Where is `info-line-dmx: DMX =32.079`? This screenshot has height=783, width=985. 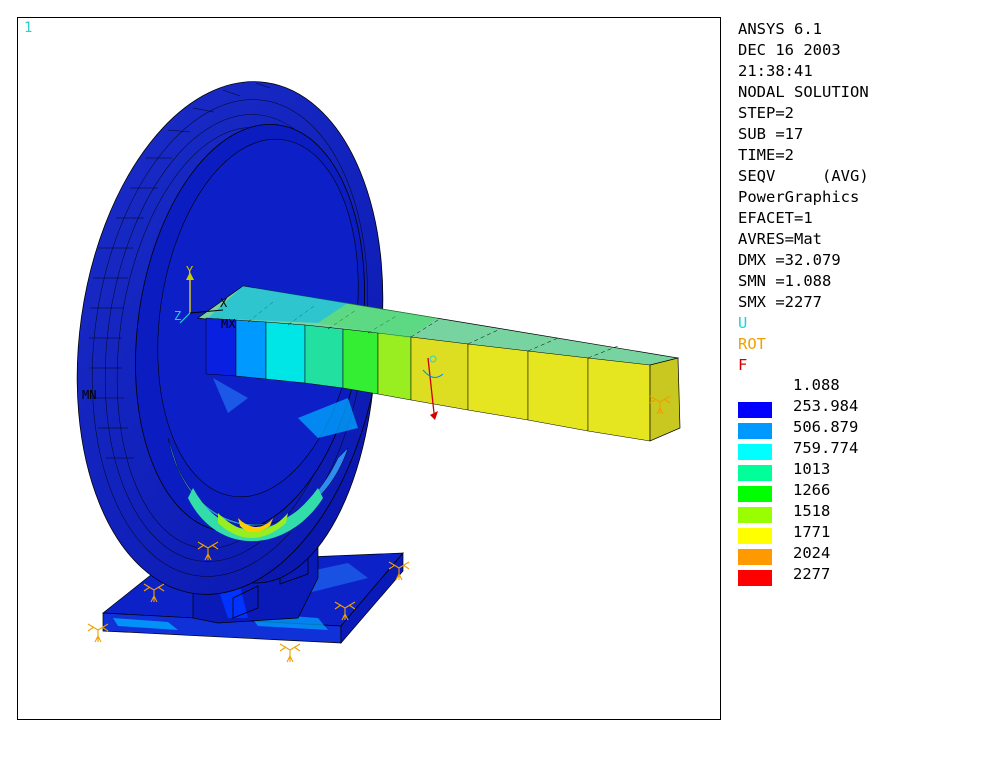 info-line-dmx: DMX =32.079 is located at coordinates (789, 260).